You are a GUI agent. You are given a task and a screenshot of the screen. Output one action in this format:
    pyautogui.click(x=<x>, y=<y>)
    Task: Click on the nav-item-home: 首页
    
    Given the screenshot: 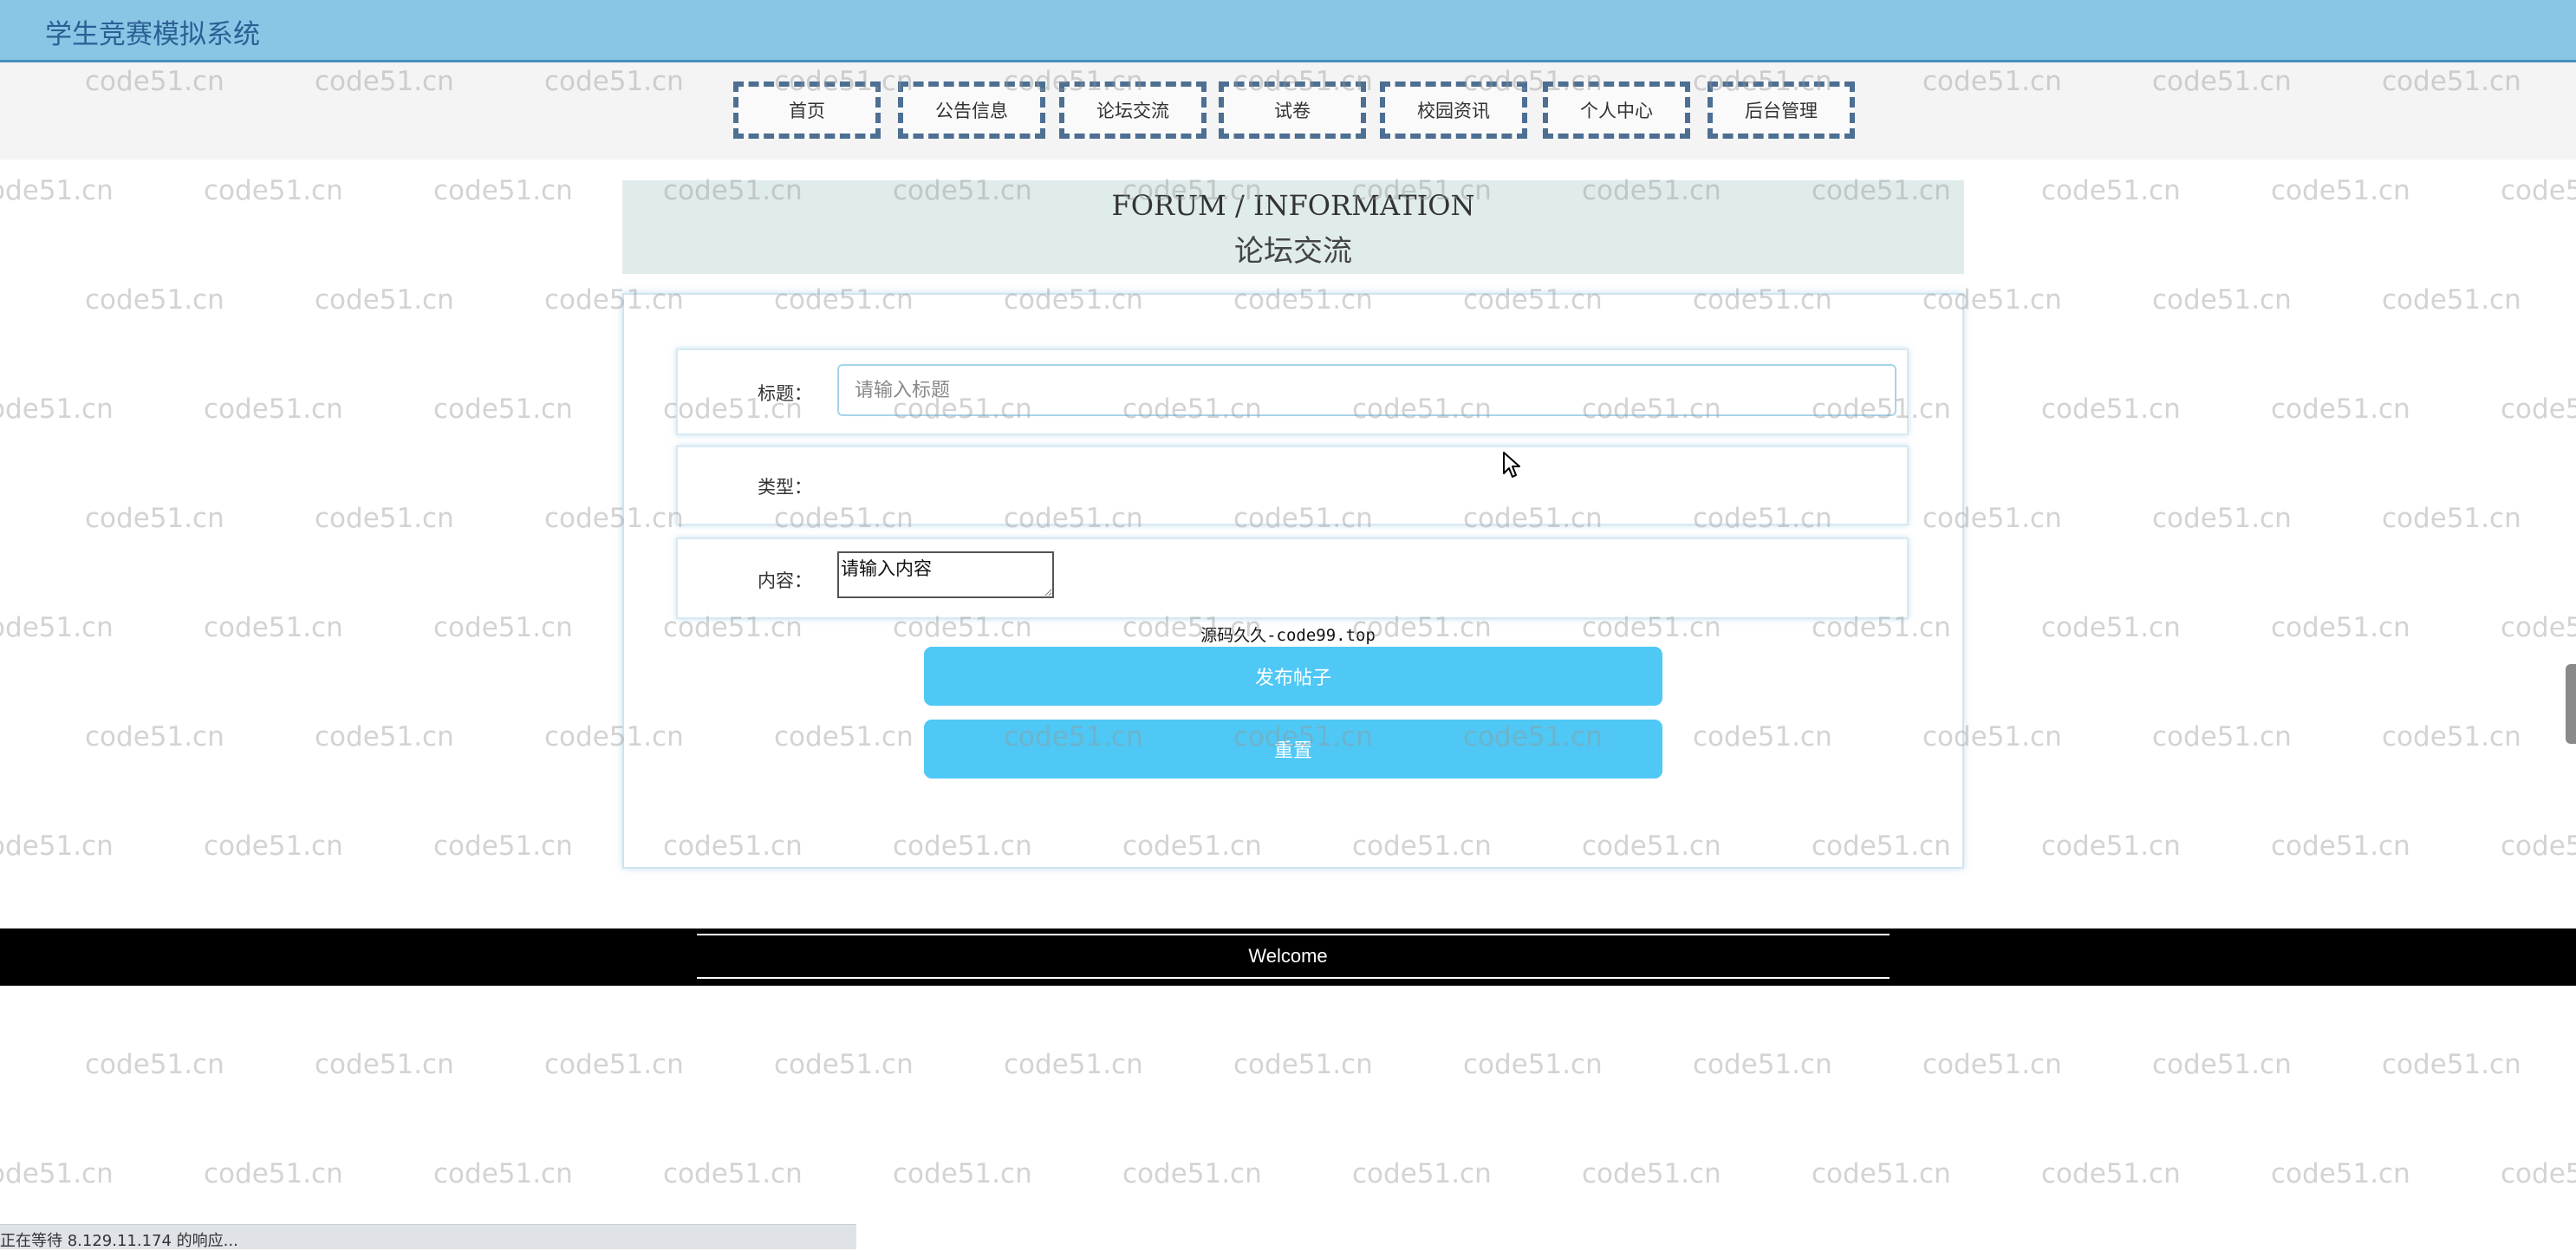 What is the action you would take?
    pyautogui.click(x=807, y=110)
    